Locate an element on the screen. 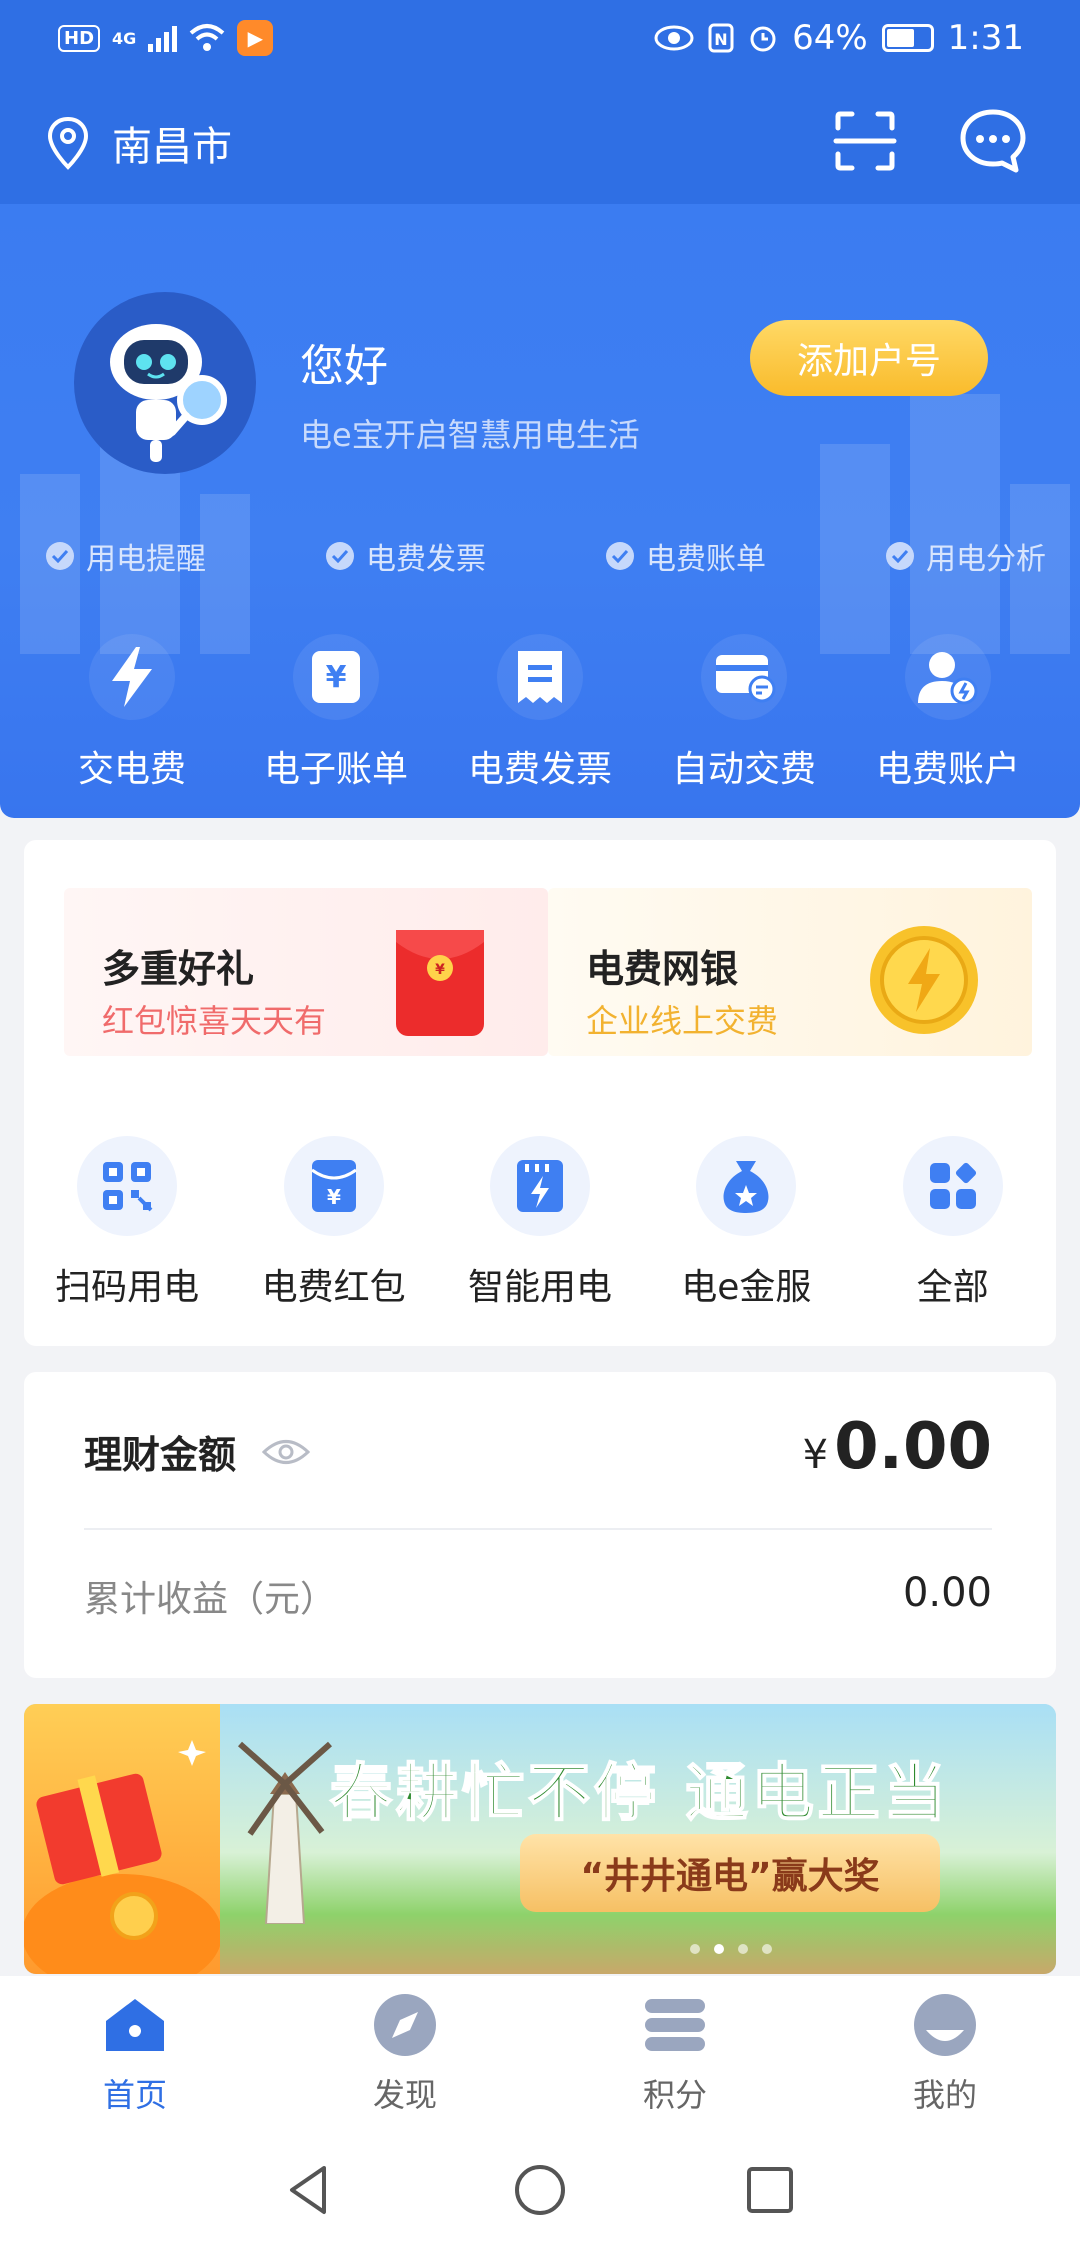 Image resolution: width=1080 pixels, height=2244 pixels. quick-action-account: 电费账户 is located at coordinates (948, 713).